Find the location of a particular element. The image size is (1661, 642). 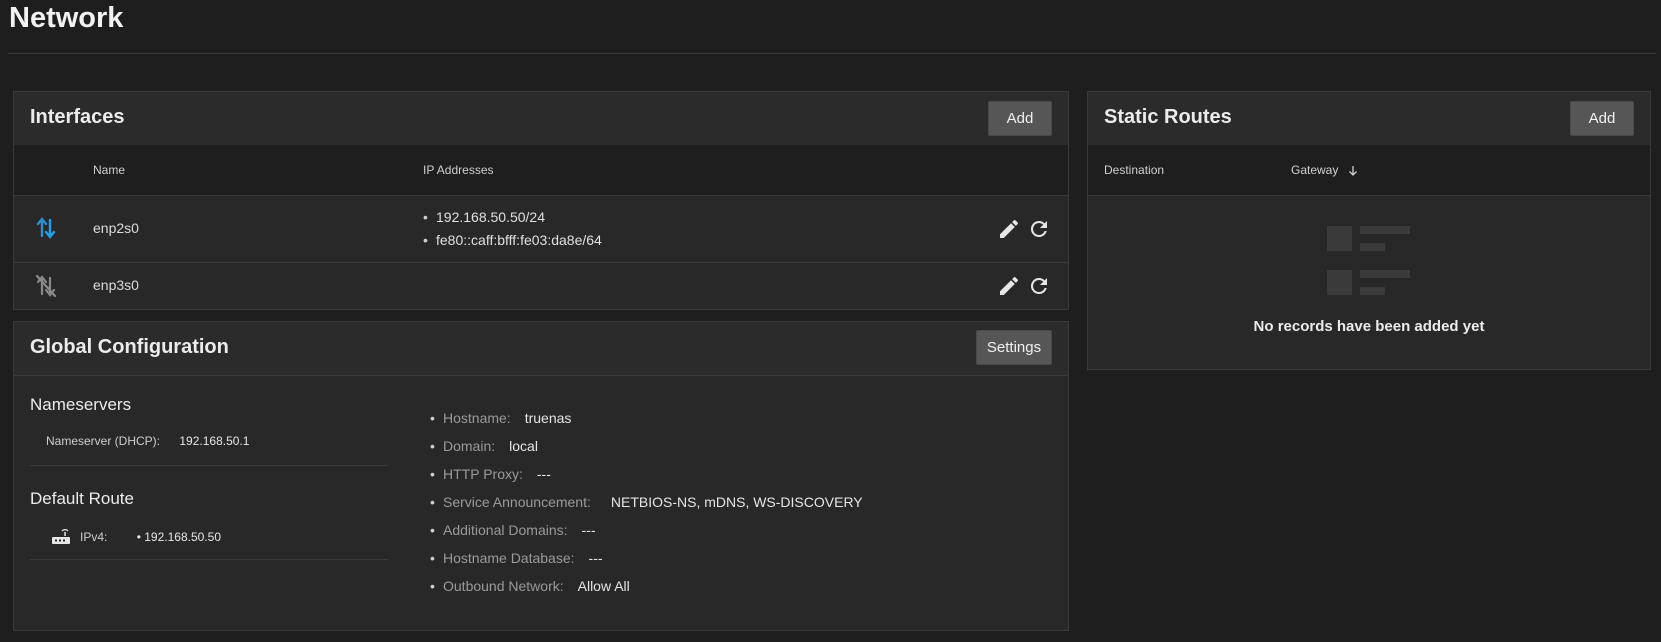

ipv4-value: • 192.168.50.50 is located at coordinates (178, 537).